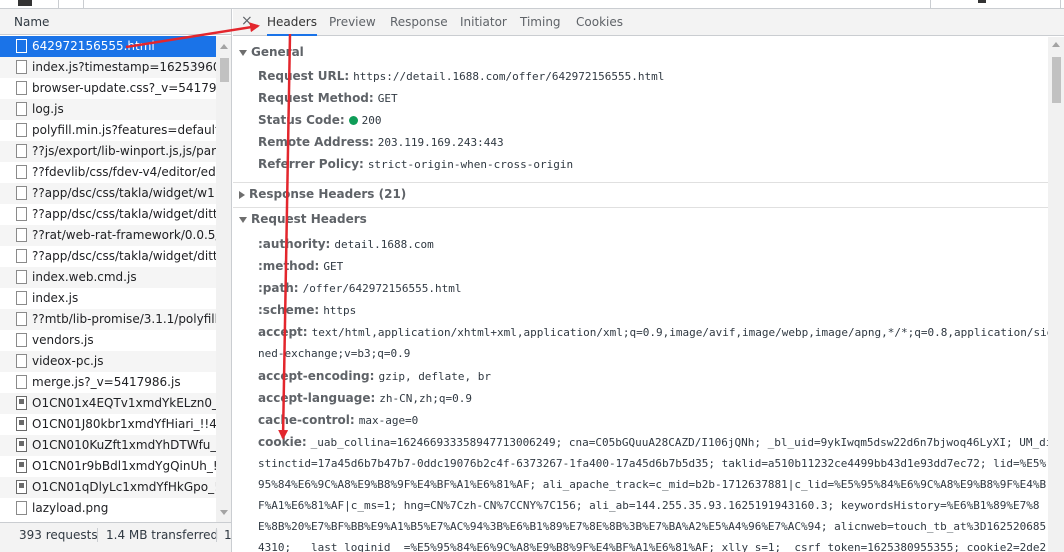 The image size is (1064, 552). What do you see at coordinates (1056, 294) in the screenshot?
I see `headers-scrollbar` at bounding box center [1056, 294].